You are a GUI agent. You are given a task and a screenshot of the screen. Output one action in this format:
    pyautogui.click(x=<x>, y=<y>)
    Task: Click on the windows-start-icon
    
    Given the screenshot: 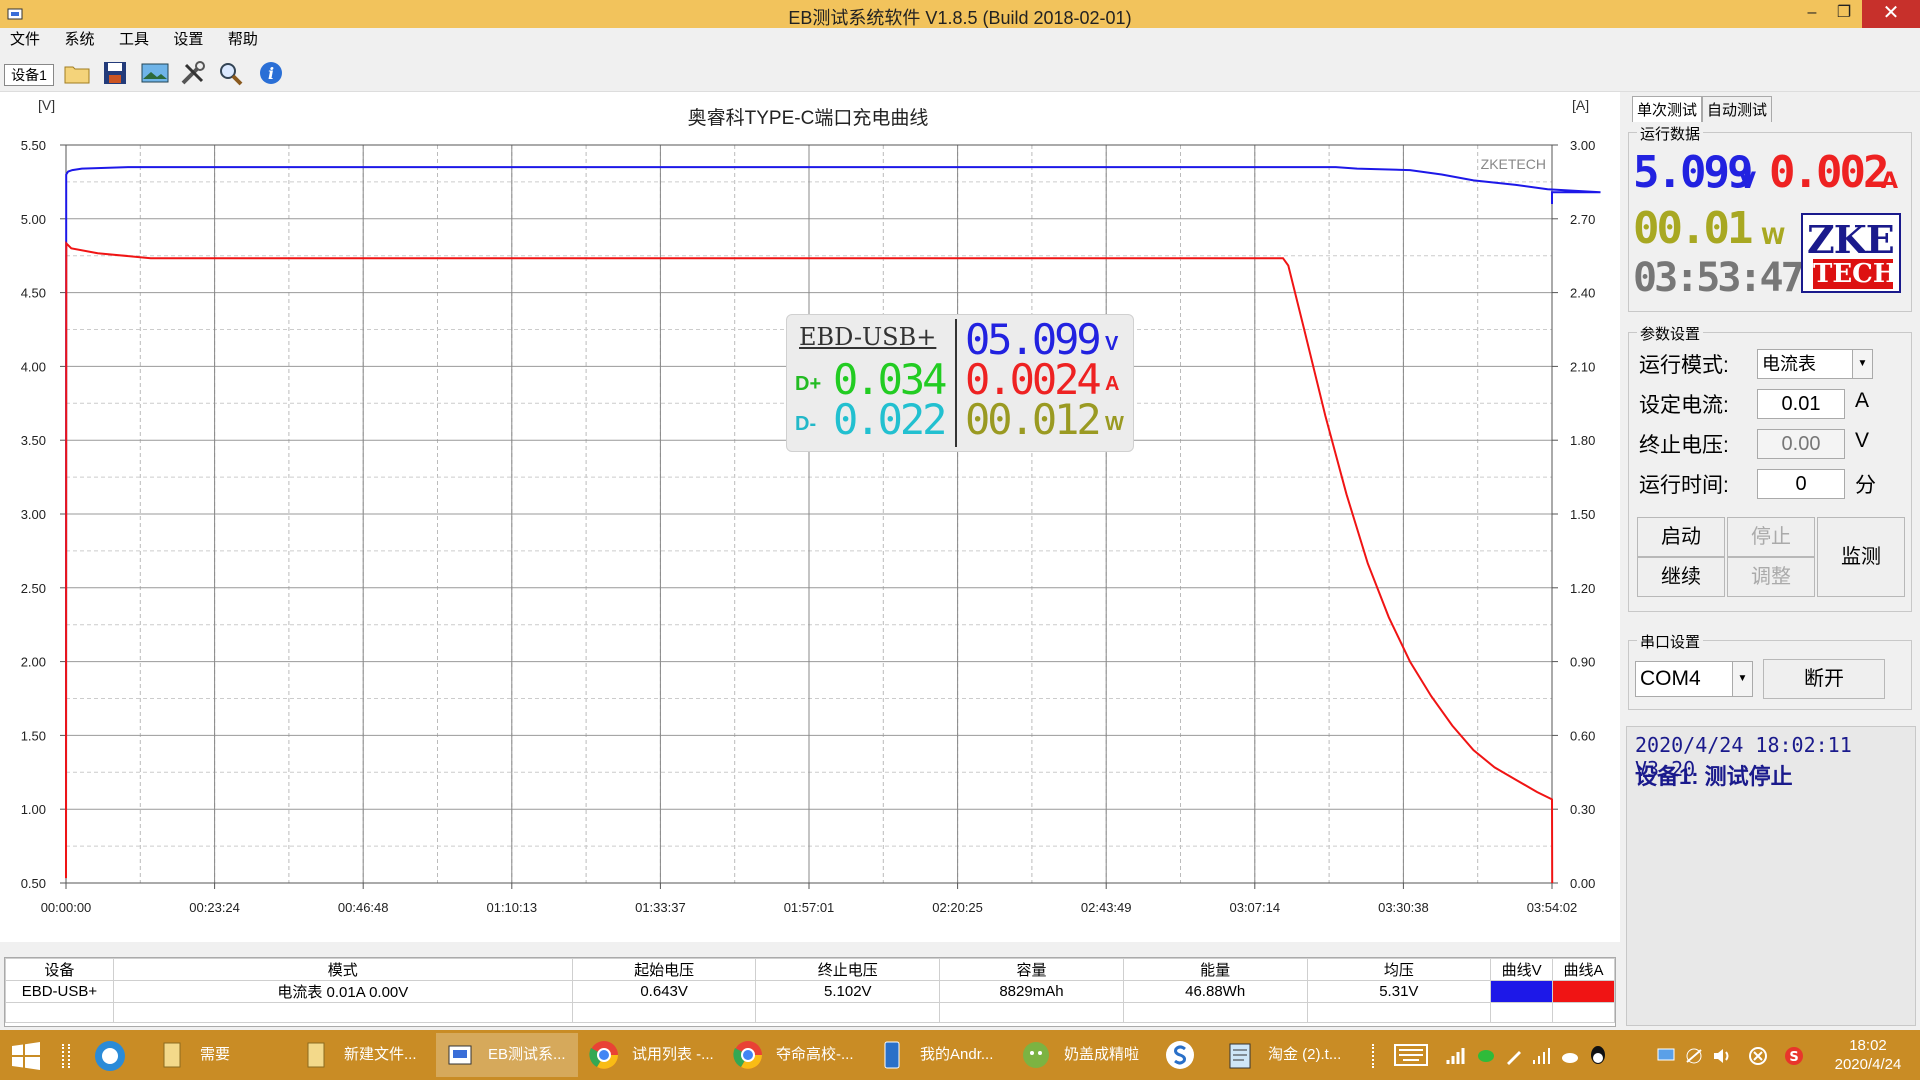 What is the action you would take?
    pyautogui.click(x=26, y=1056)
    